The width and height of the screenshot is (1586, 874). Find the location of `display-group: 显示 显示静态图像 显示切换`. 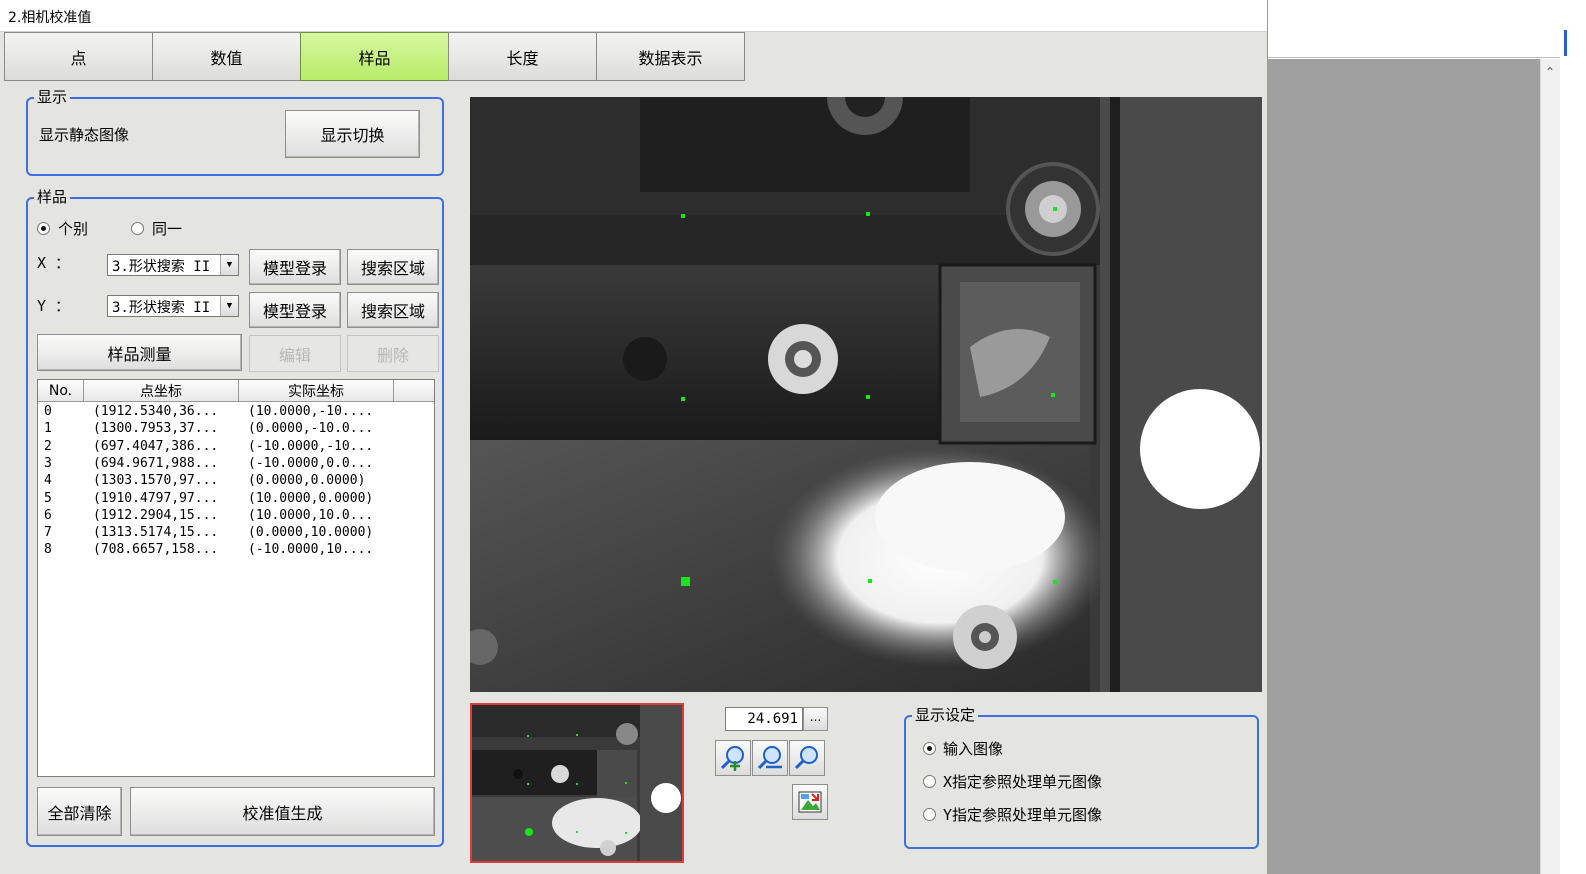

display-group: 显示 显示静态图像 显示切换 is located at coordinates (235, 132).